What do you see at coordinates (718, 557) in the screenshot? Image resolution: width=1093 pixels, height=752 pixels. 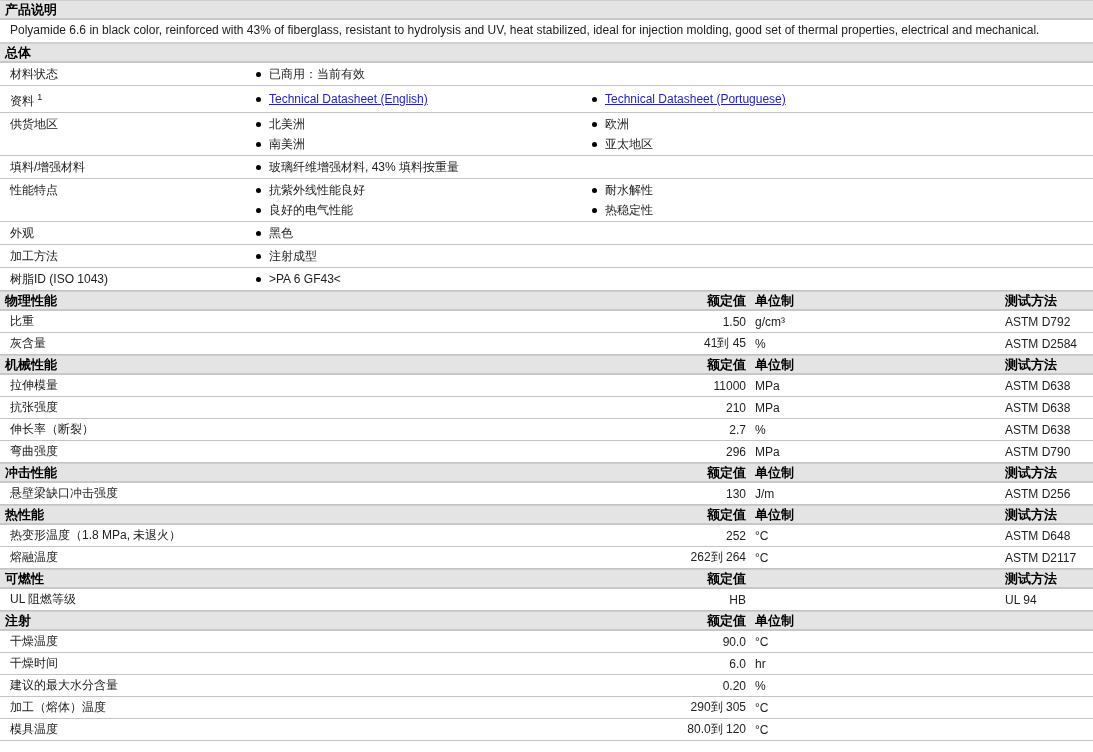 I see `nominal-value: 262到 264` at bounding box center [718, 557].